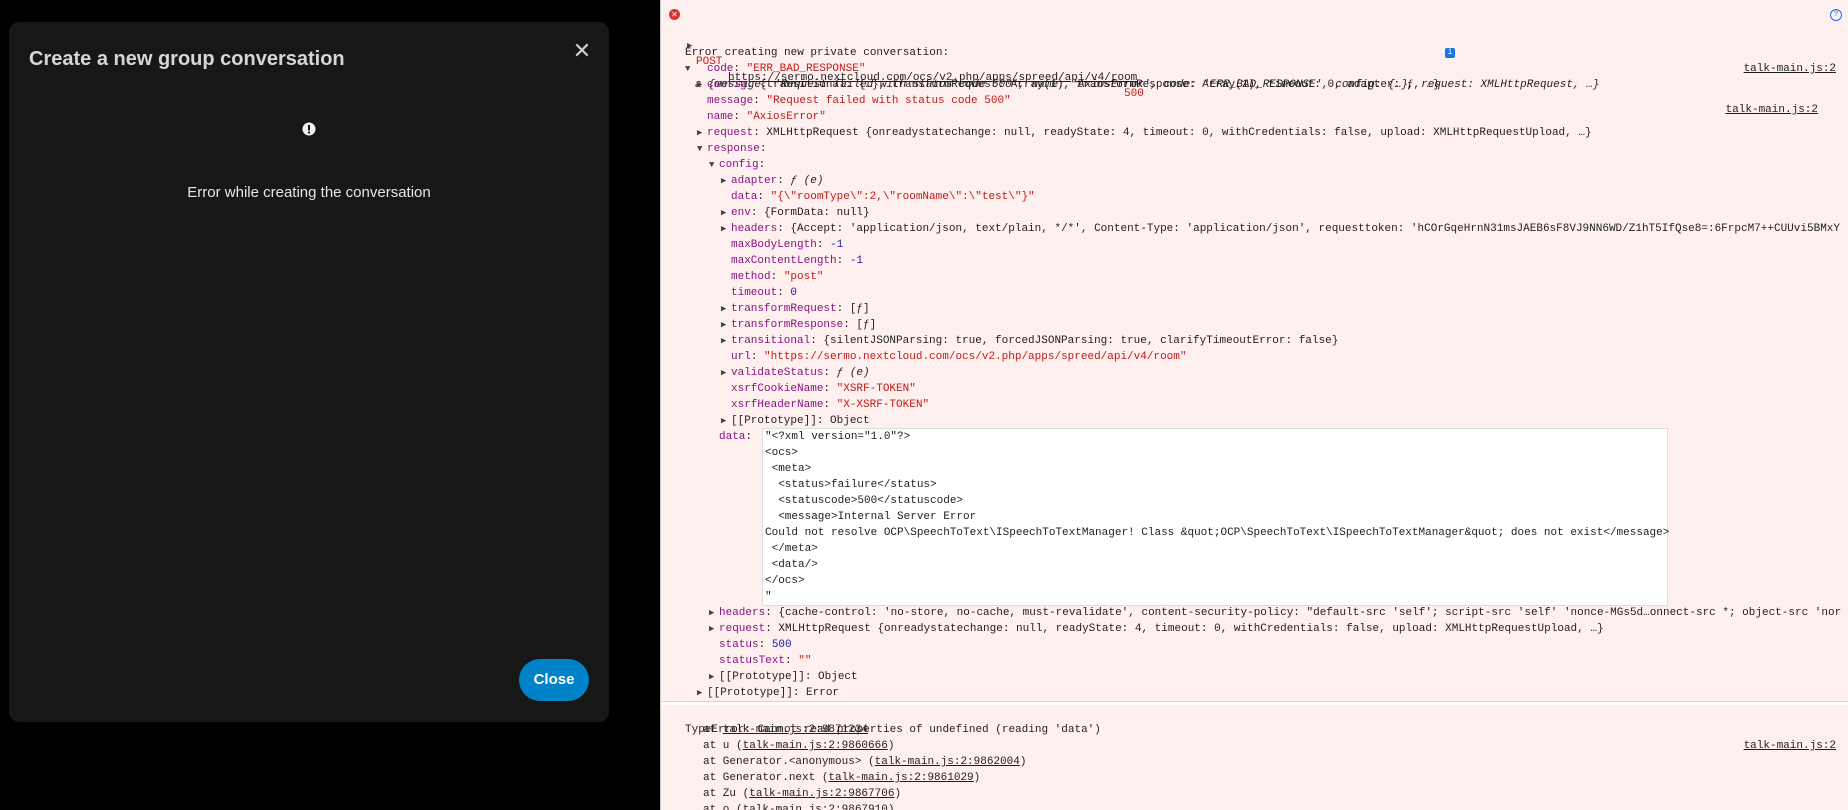 The image size is (1848, 810). I want to click on stack-frame-function: at u (, so click(723, 746).